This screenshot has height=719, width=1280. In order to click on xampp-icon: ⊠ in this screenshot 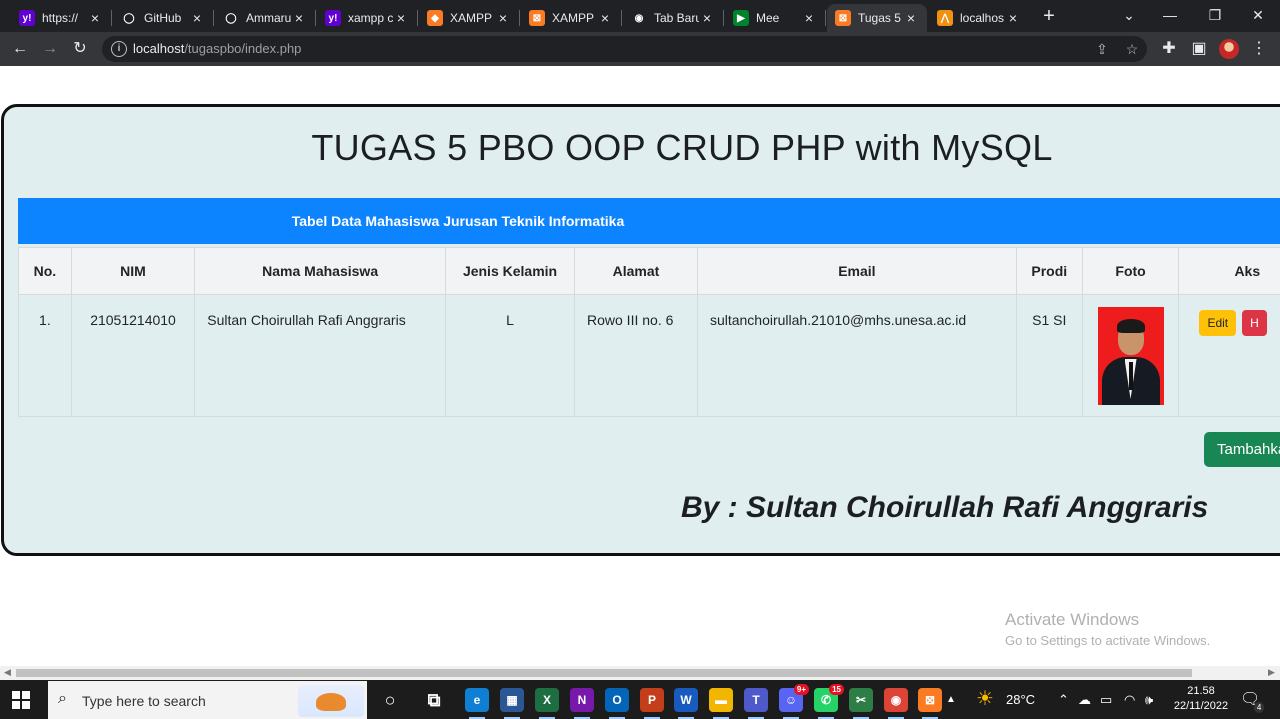, I will do `click(930, 703)`.